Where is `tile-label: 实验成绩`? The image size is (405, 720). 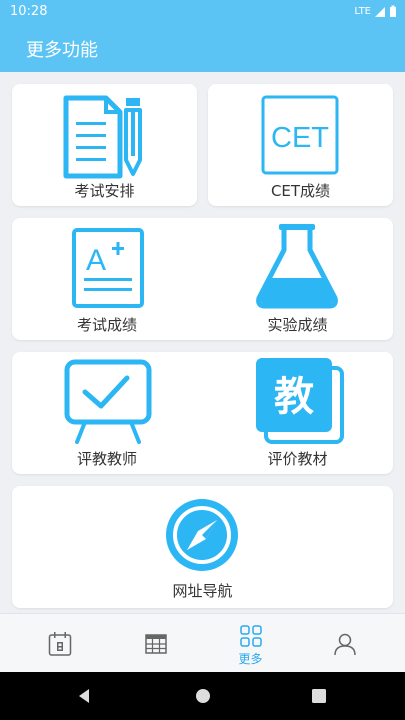 tile-label: 实验成绩 is located at coordinates (297, 325).